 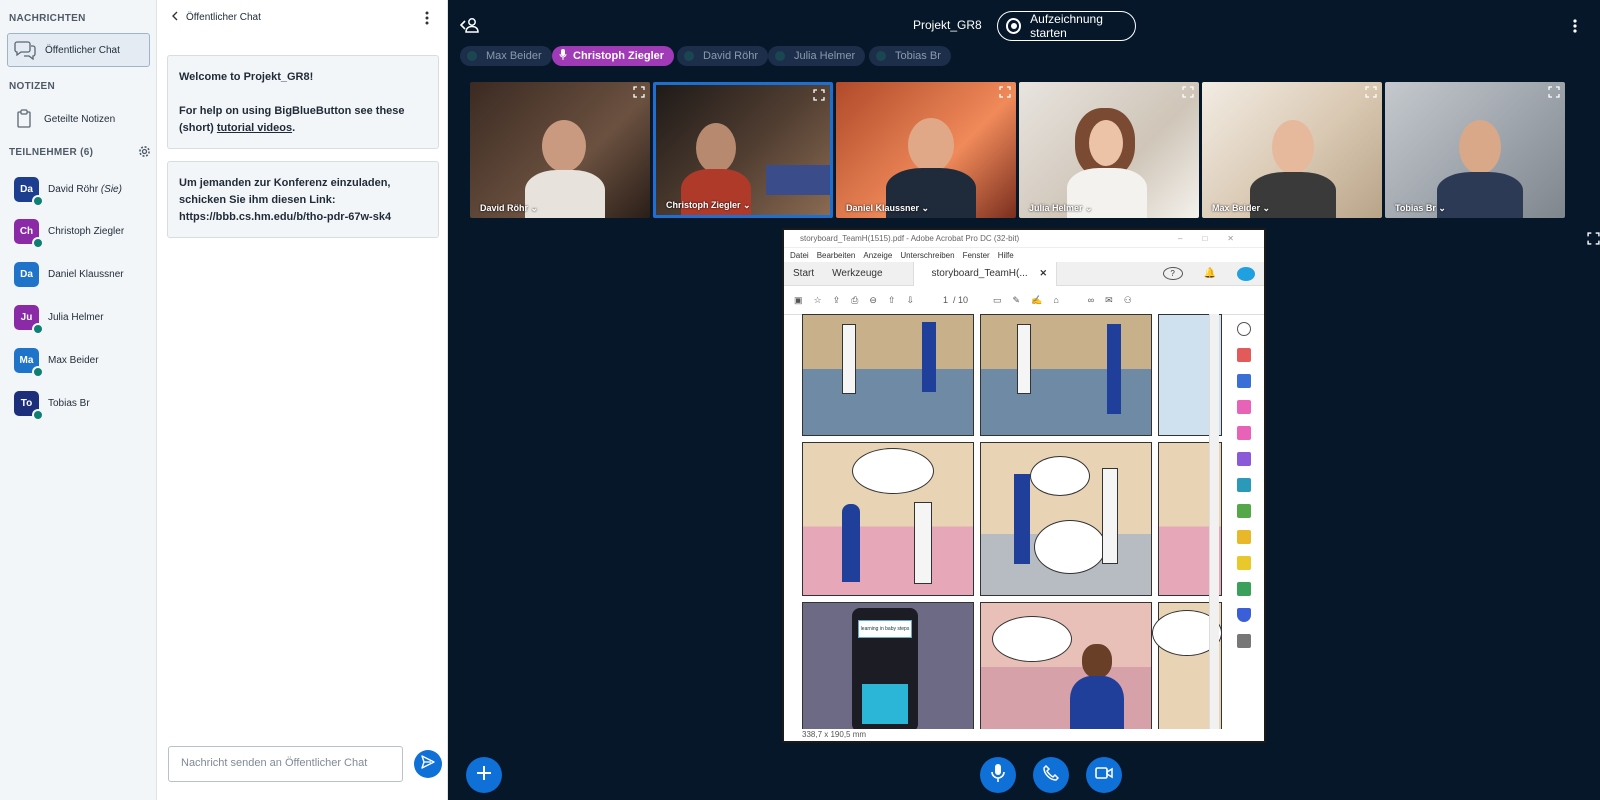 I want to click on talker-pill-active: Christoph Ziegler, so click(x=613, y=56).